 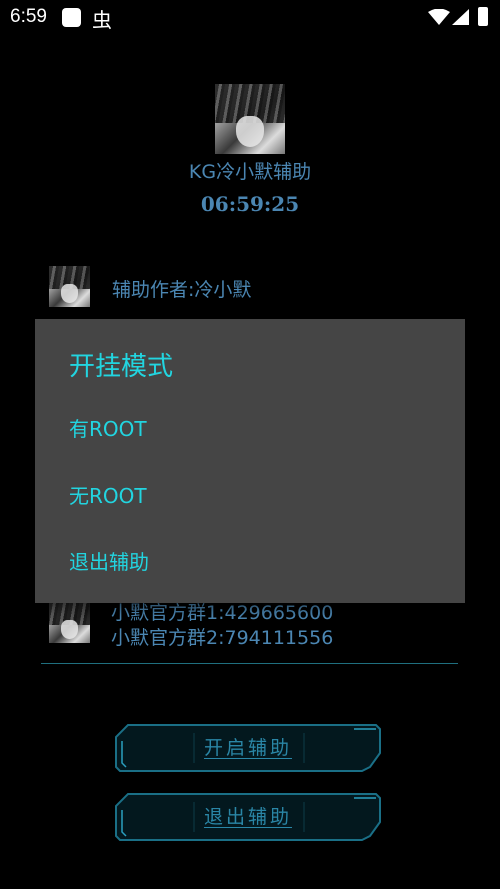 I want to click on dialog-title: 开挂模式, so click(x=121, y=367).